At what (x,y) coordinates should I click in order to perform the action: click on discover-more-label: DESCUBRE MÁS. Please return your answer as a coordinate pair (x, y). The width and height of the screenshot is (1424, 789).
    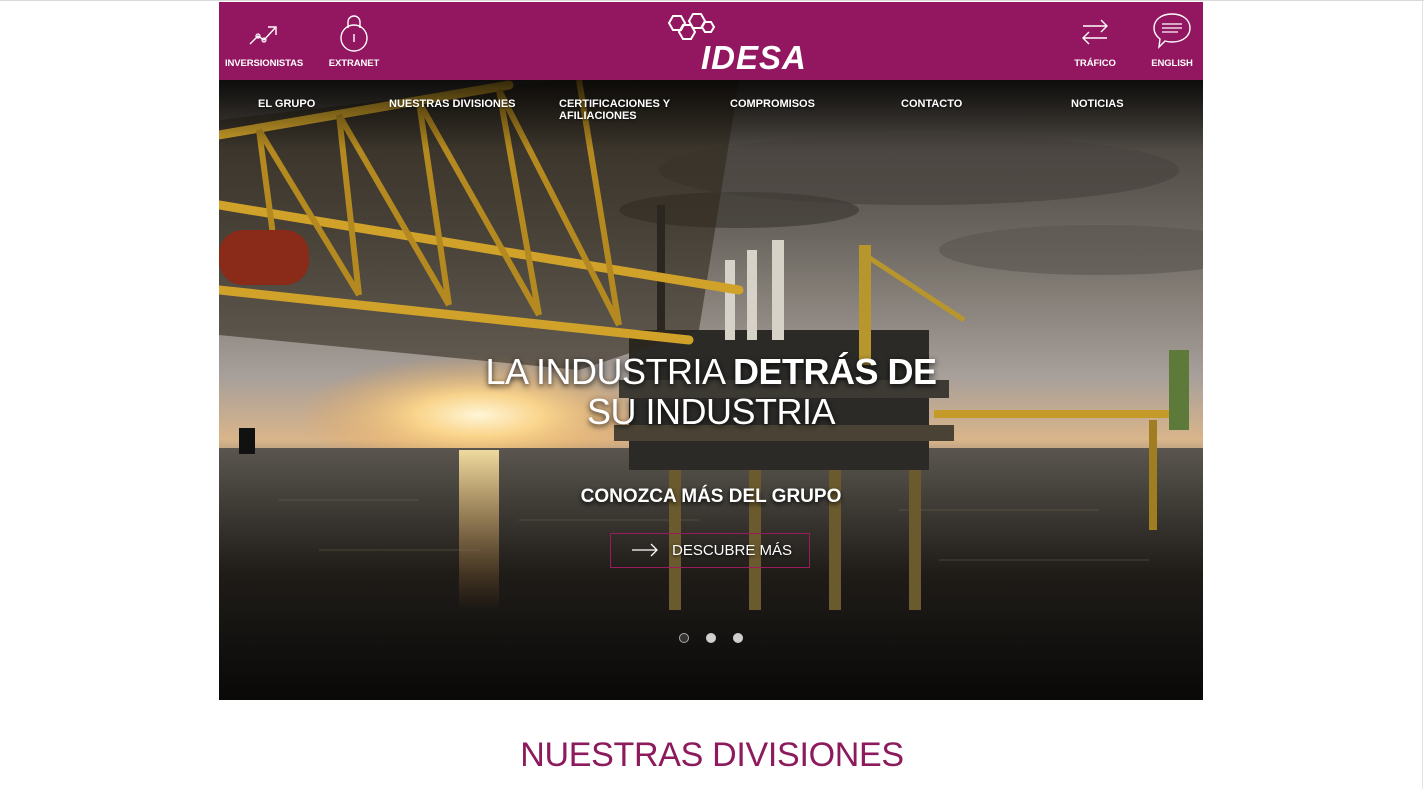
    Looking at the image, I should click on (732, 550).